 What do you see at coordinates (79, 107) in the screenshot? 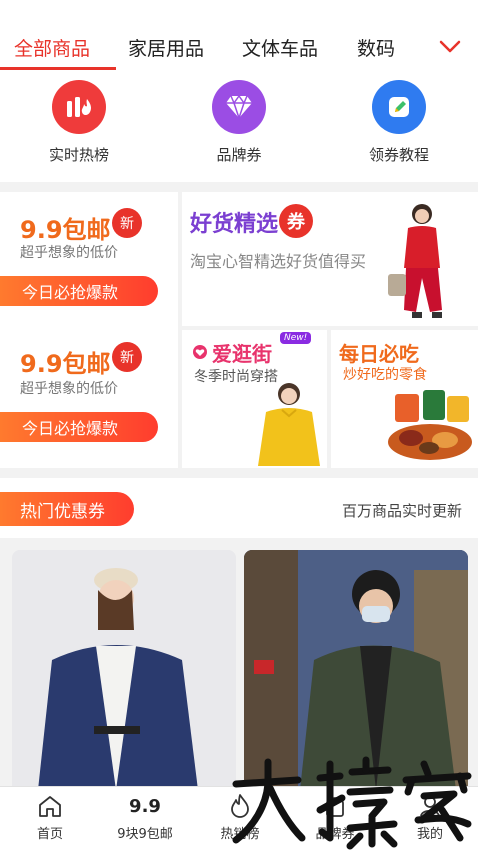
I see `hot-list-icon` at bounding box center [79, 107].